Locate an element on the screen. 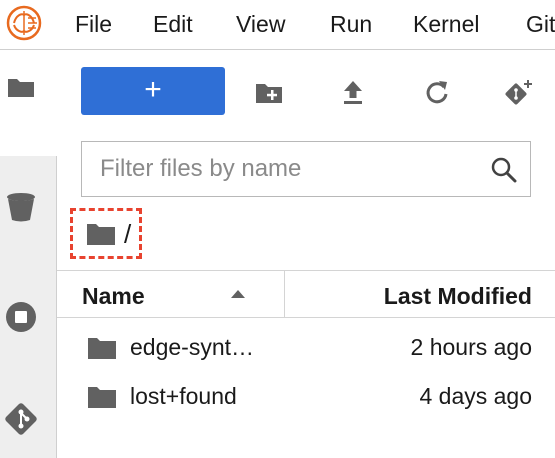 The width and height of the screenshot is (555, 458). file-modified: 2 hours ago is located at coordinates (471, 347).